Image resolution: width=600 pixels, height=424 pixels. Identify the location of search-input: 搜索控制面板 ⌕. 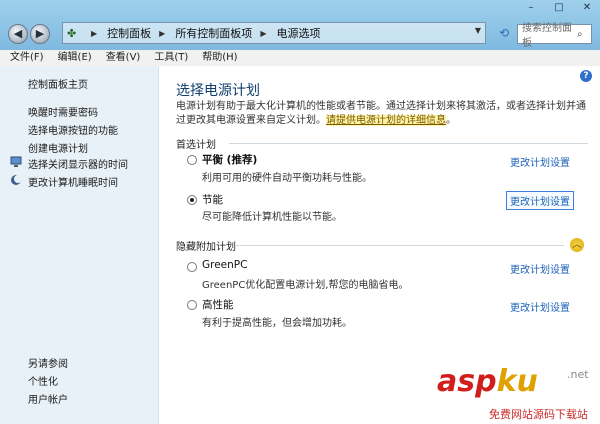
(554, 36).